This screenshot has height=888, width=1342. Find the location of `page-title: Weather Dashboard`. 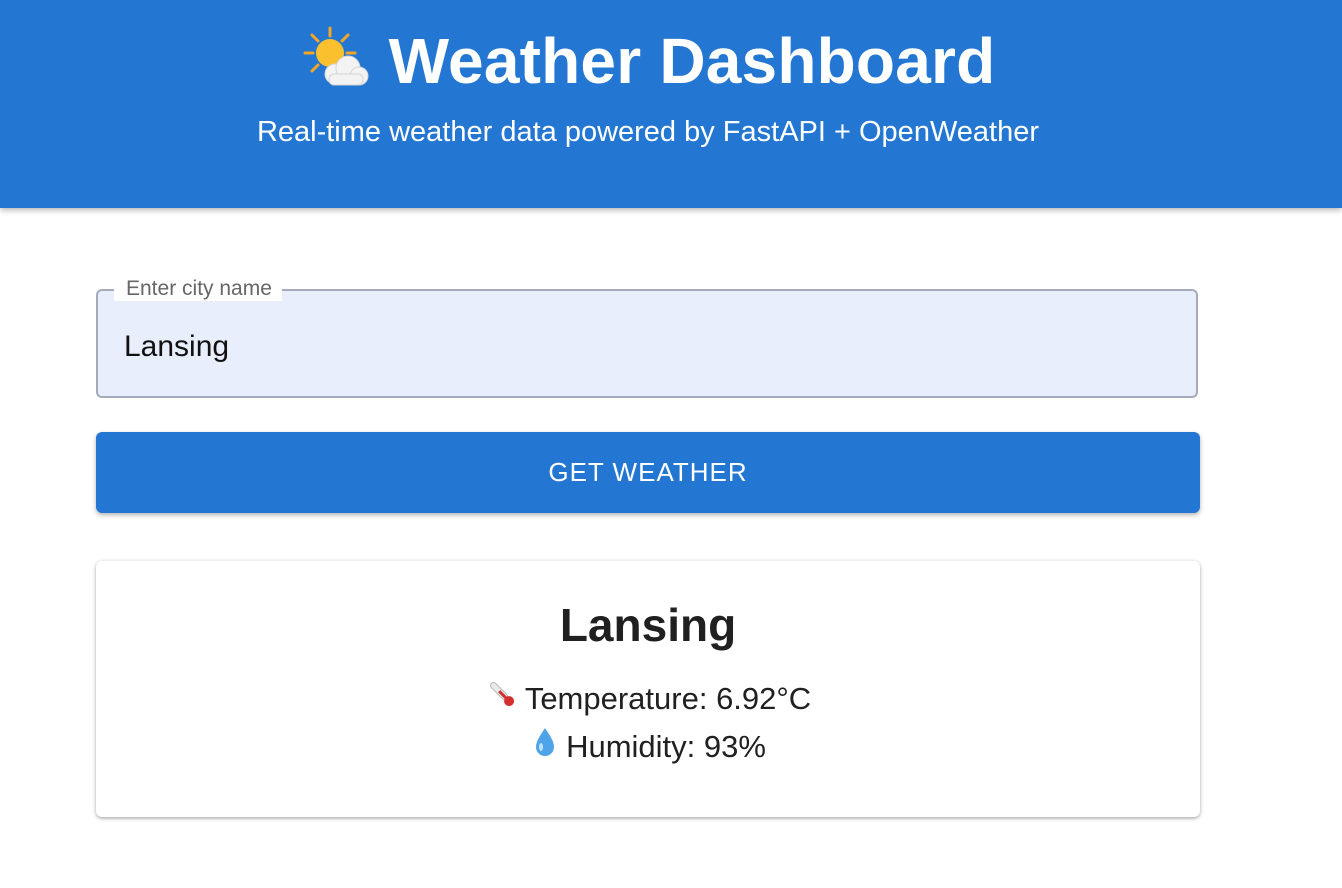

page-title: Weather Dashboard is located at coordinates (692, 61).